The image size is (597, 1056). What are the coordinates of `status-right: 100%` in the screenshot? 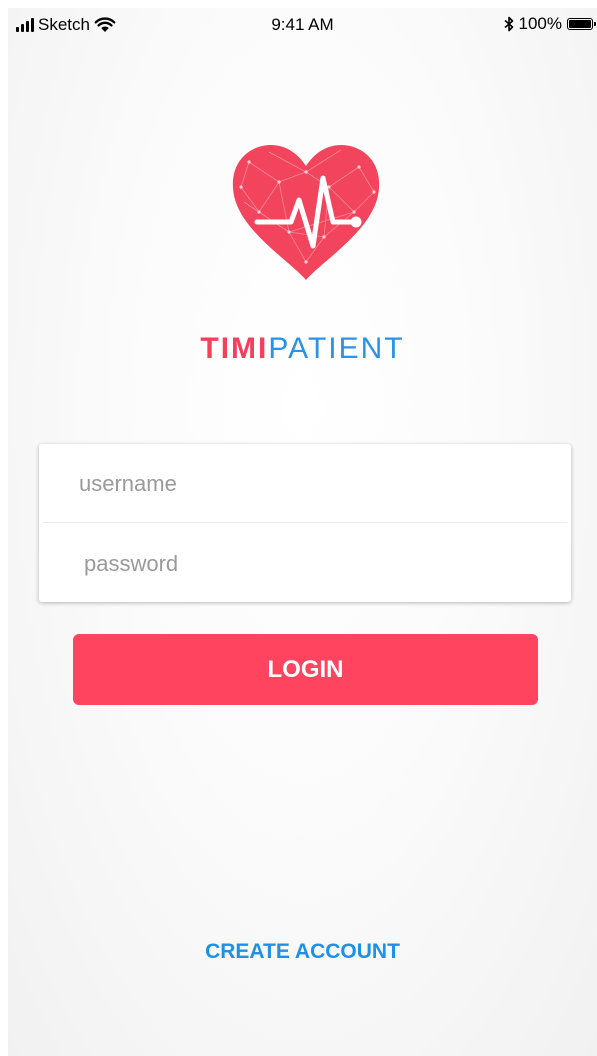 It's located at (549, 24).